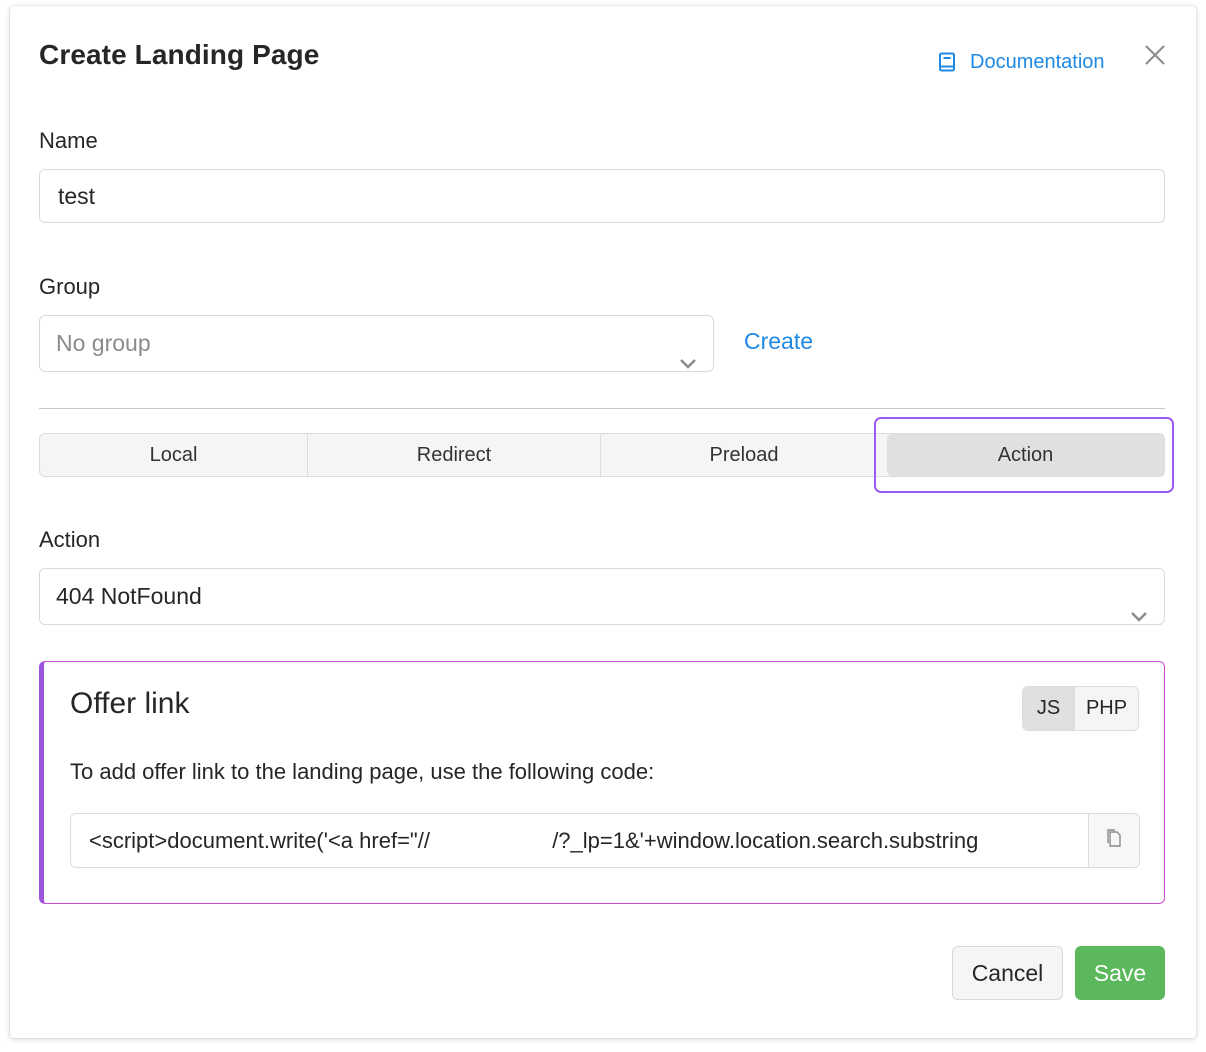 The height and width of the screenshot is (1052, 1206). I want to click on lang-php-button: PHP, so click(1106, 708).